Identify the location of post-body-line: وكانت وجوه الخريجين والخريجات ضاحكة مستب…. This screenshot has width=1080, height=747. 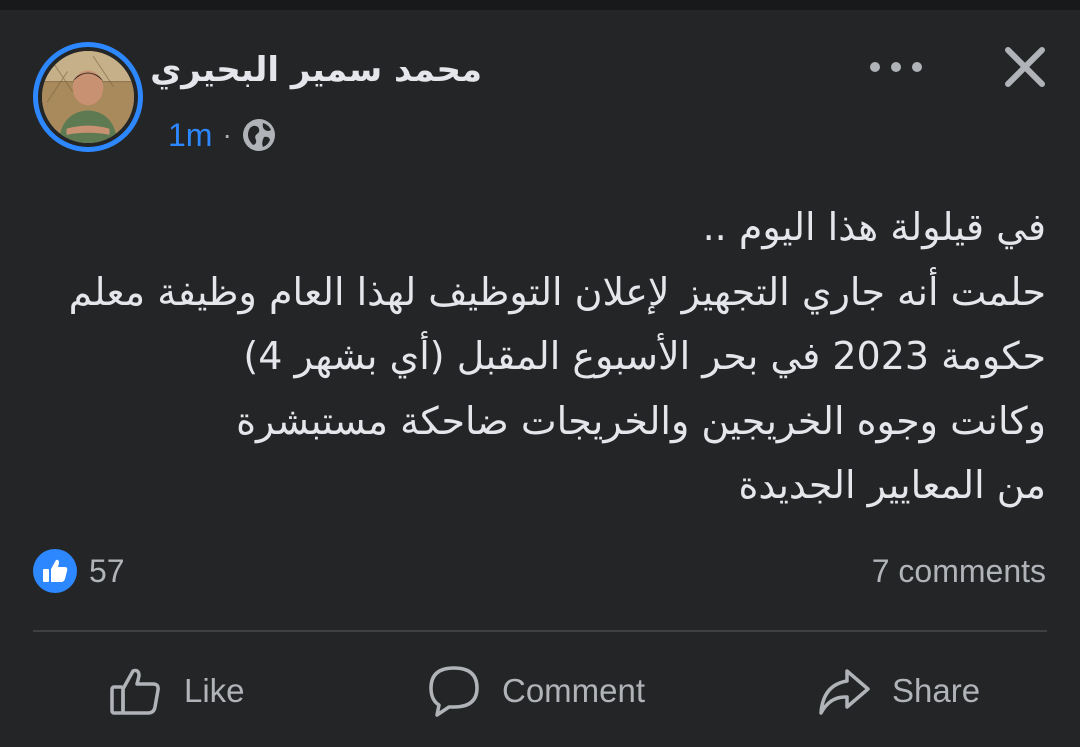
(641, 420).